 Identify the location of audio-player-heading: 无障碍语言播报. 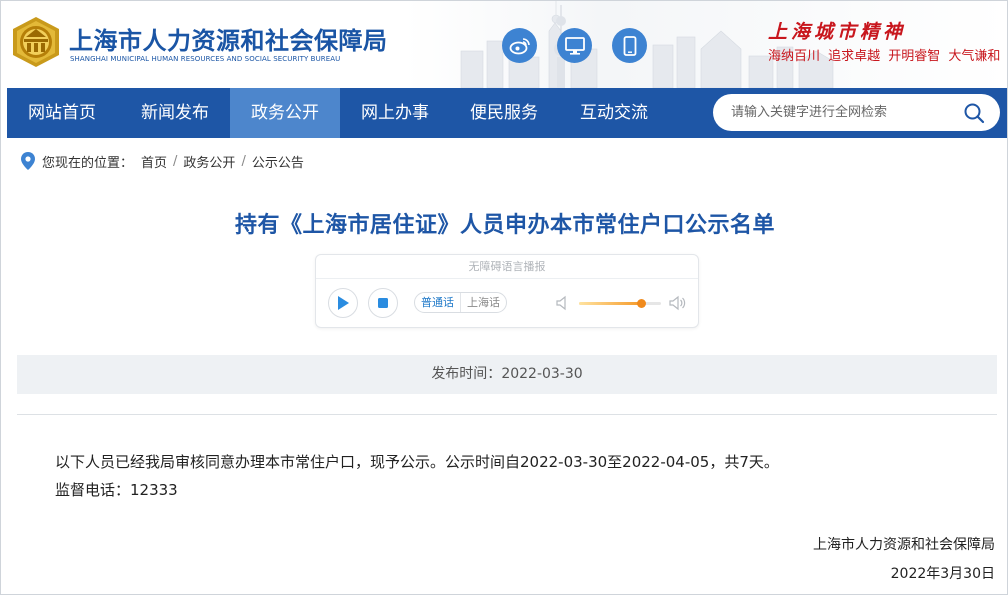
(507, 267).